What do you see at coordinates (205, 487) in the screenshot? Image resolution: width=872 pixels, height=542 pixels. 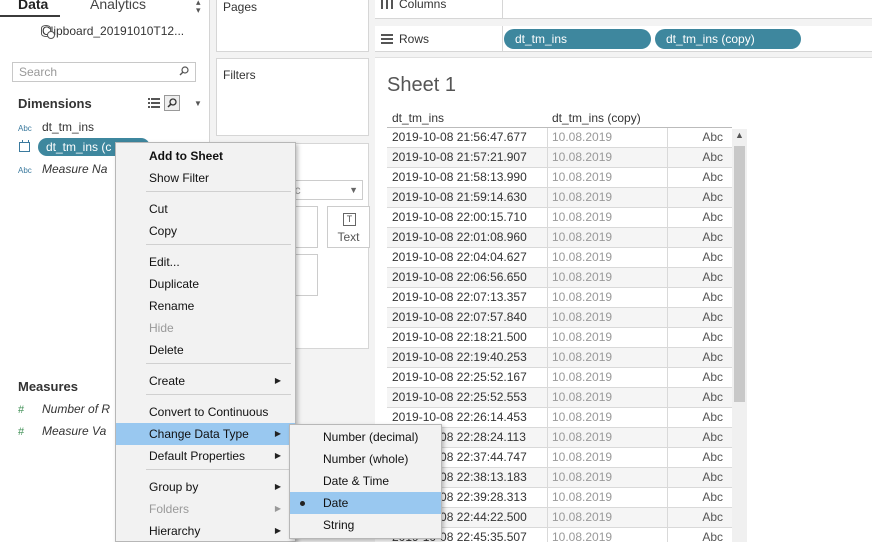 I see `menu-item-group-by: Group by ▶` at bounding box center [205, 487].